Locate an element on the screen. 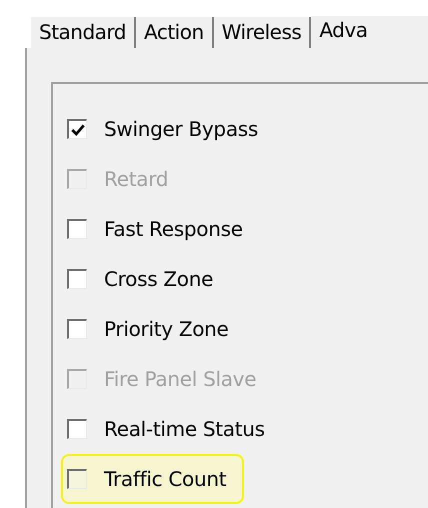 The height and width of the screenshot is (508, 428). checkbox-label: Priority Zone is located at coordinates (166, 329).